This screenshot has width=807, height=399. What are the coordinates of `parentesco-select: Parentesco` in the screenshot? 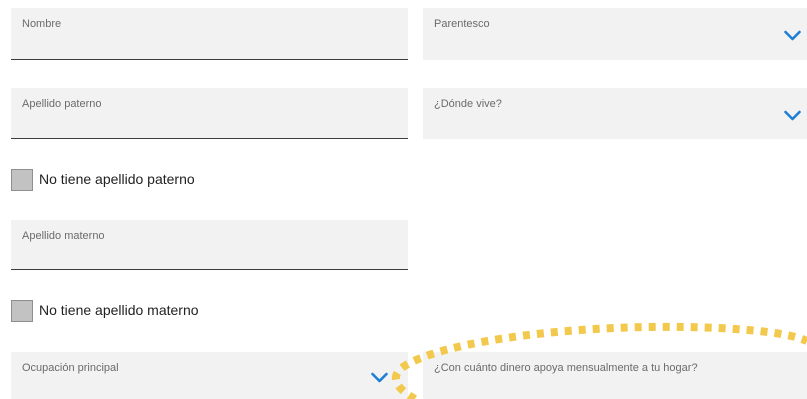 It's located at (615, 34).